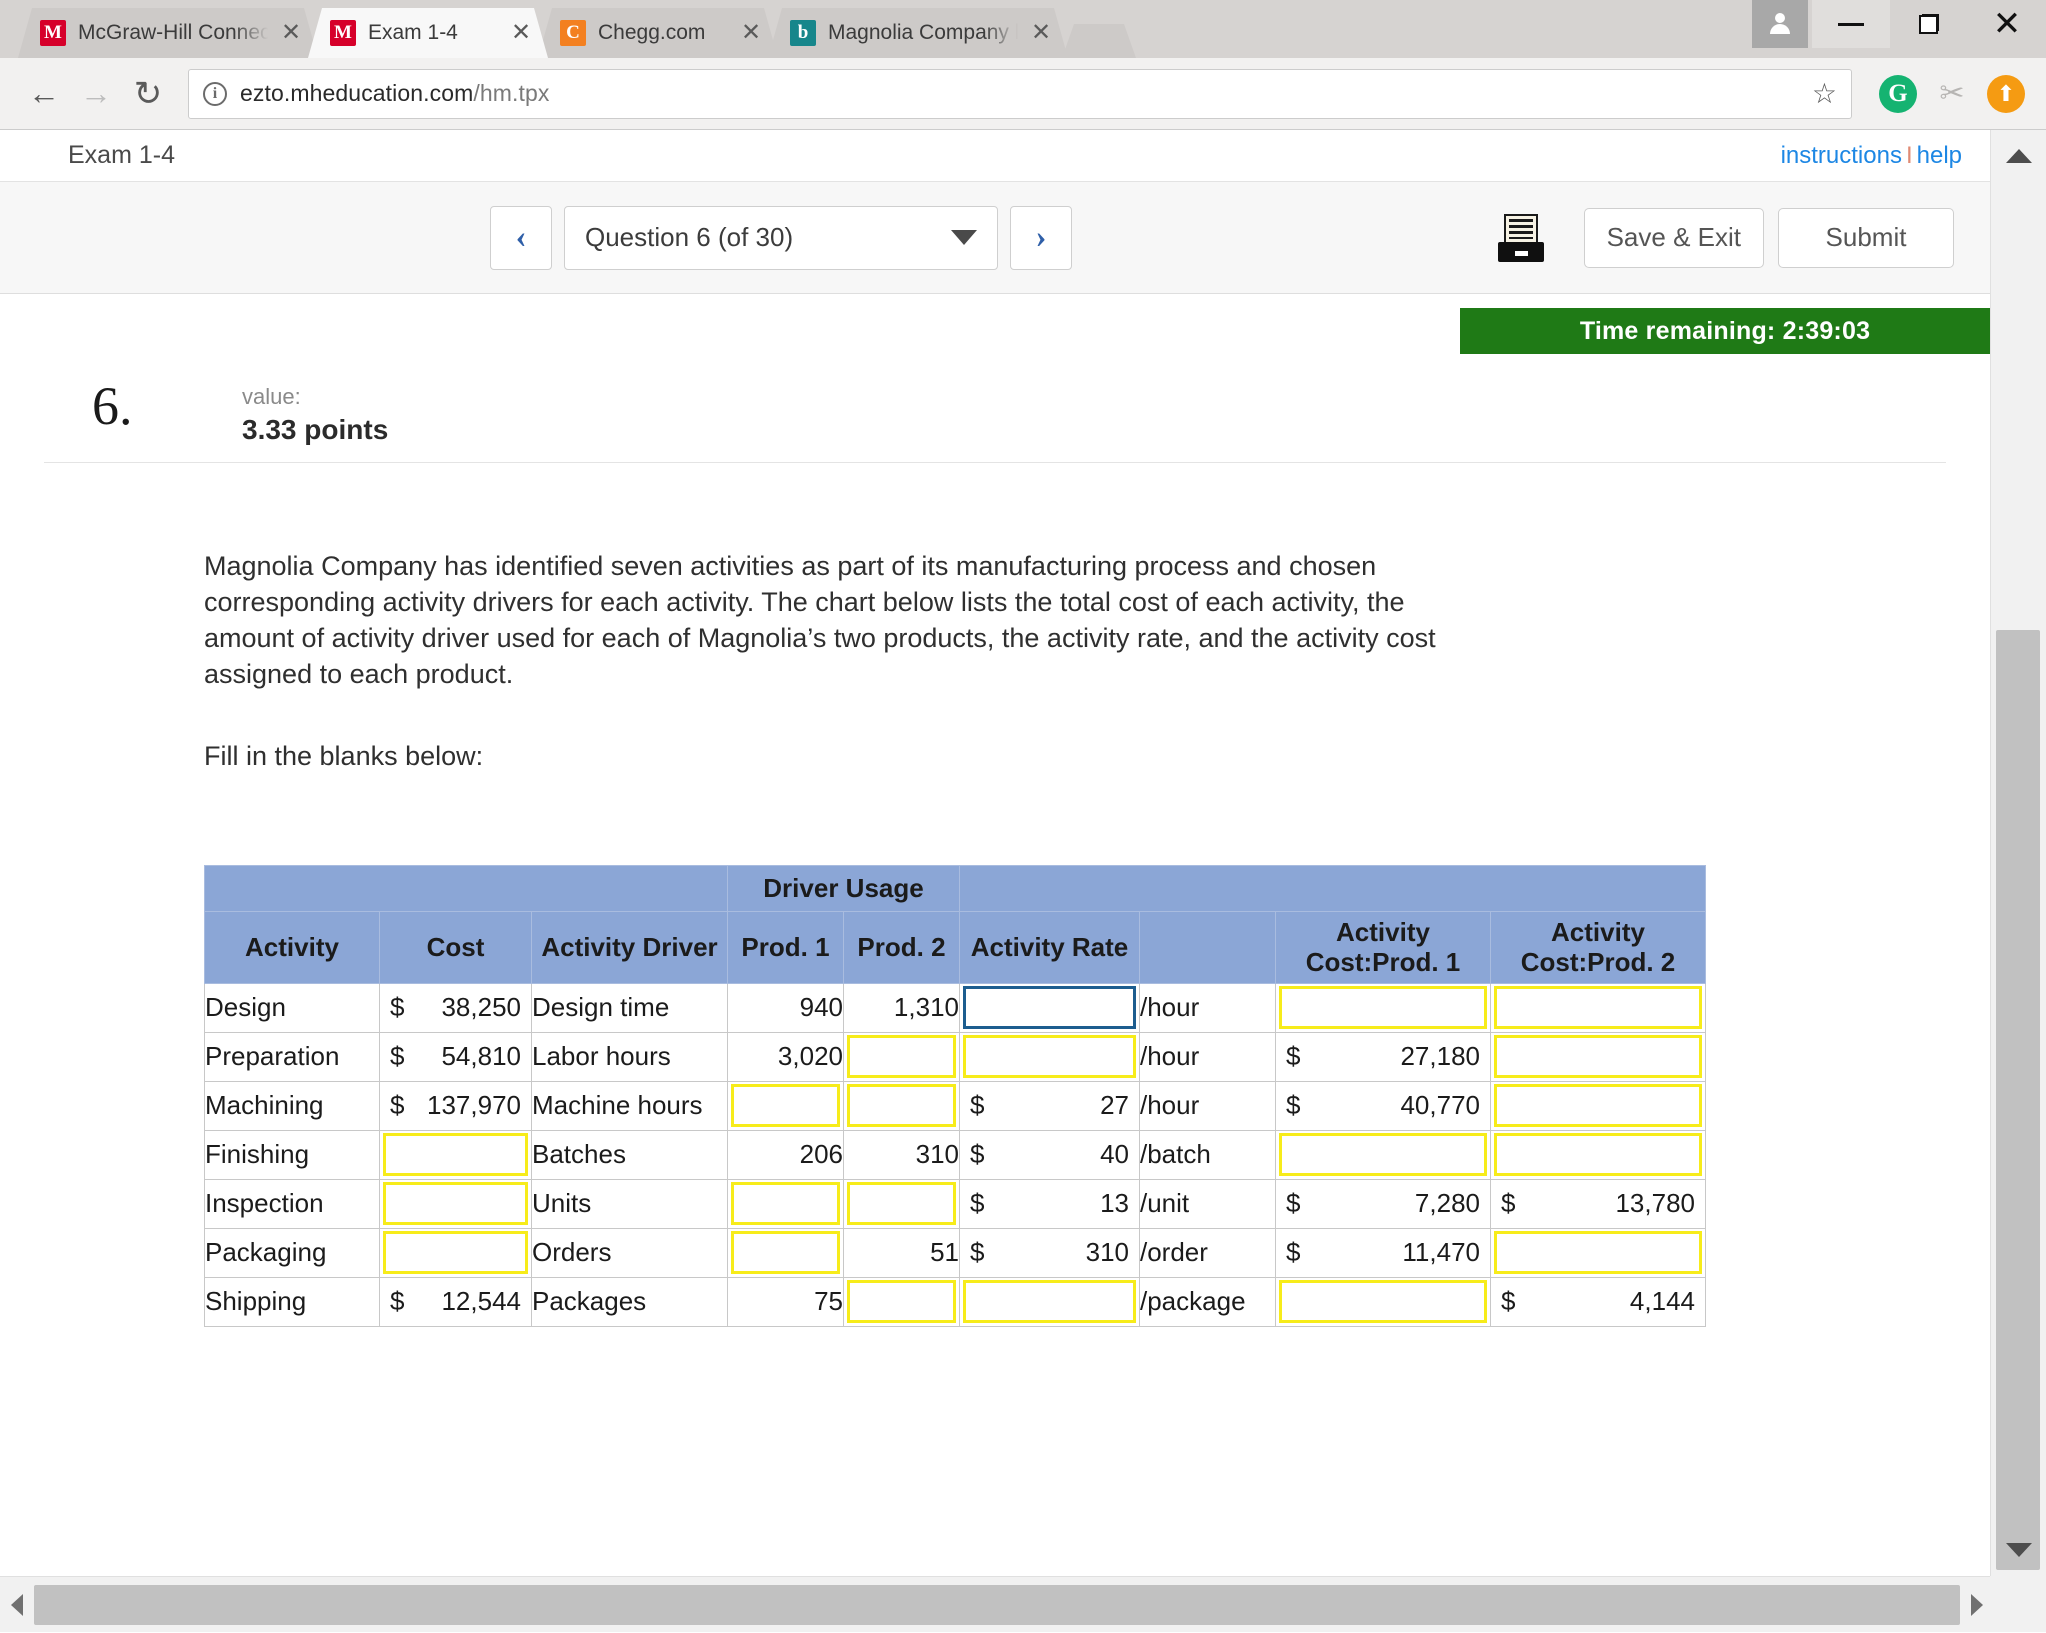 This screenshot has width=2046, height=1633. Describe the element at coordinates (997, 1604) in the screenshot. I see `horizontal-scroll-thumb` at that location.